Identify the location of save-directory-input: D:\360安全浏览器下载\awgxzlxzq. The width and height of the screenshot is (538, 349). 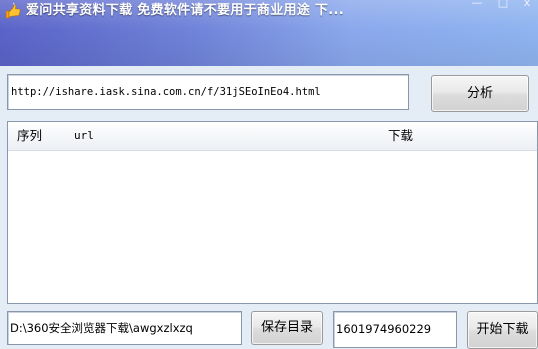
(124, 328).